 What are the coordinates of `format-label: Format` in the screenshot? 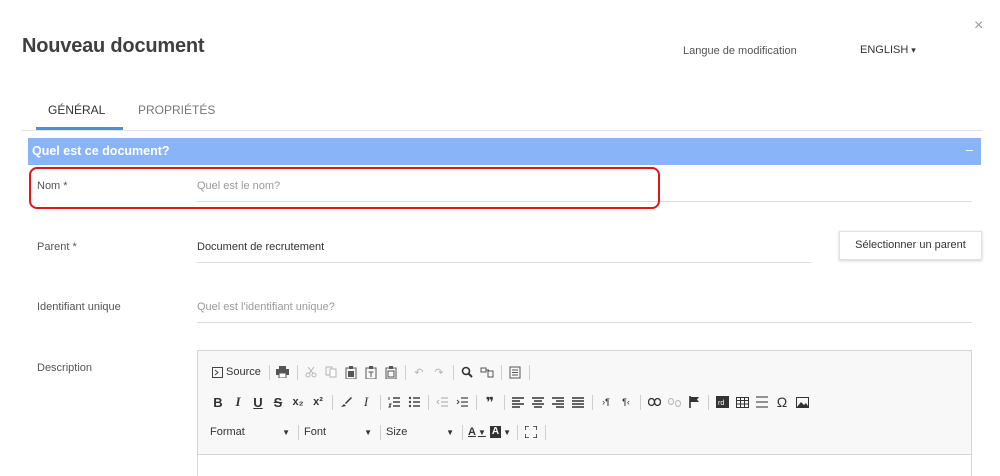 It's located at (227, 432).